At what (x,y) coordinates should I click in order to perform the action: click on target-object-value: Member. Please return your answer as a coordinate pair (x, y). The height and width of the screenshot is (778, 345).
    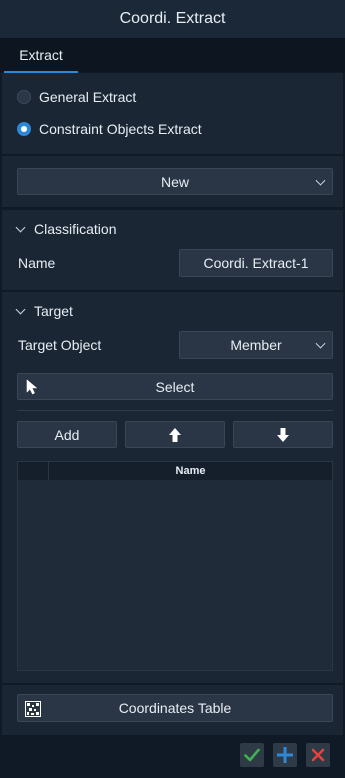
    Looking at the image, I should click on (256, 345).